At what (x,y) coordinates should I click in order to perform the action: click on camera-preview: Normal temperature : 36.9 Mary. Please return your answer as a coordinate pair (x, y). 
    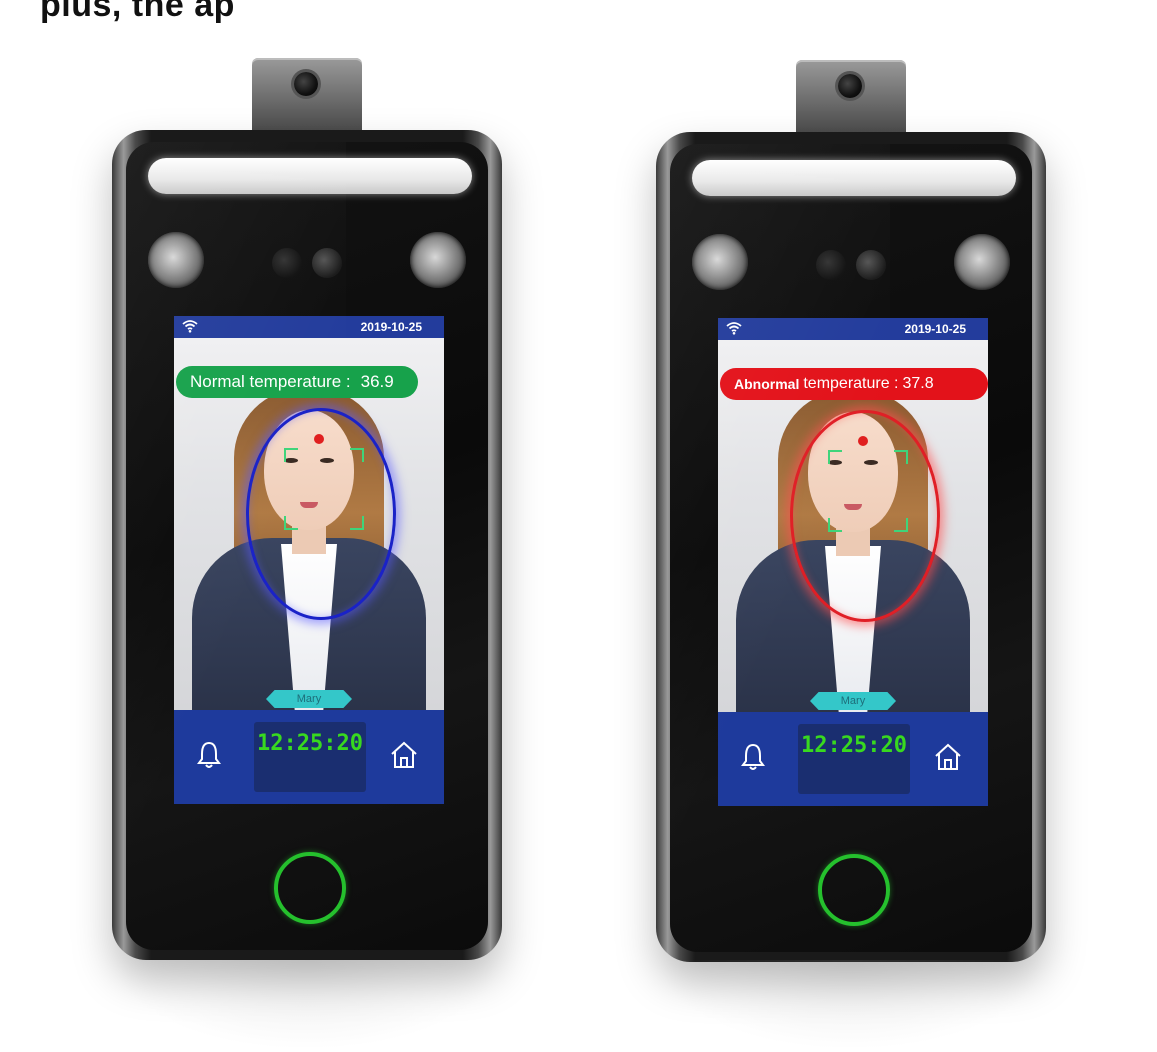
    Looking at the image, I should click on (309, 528).